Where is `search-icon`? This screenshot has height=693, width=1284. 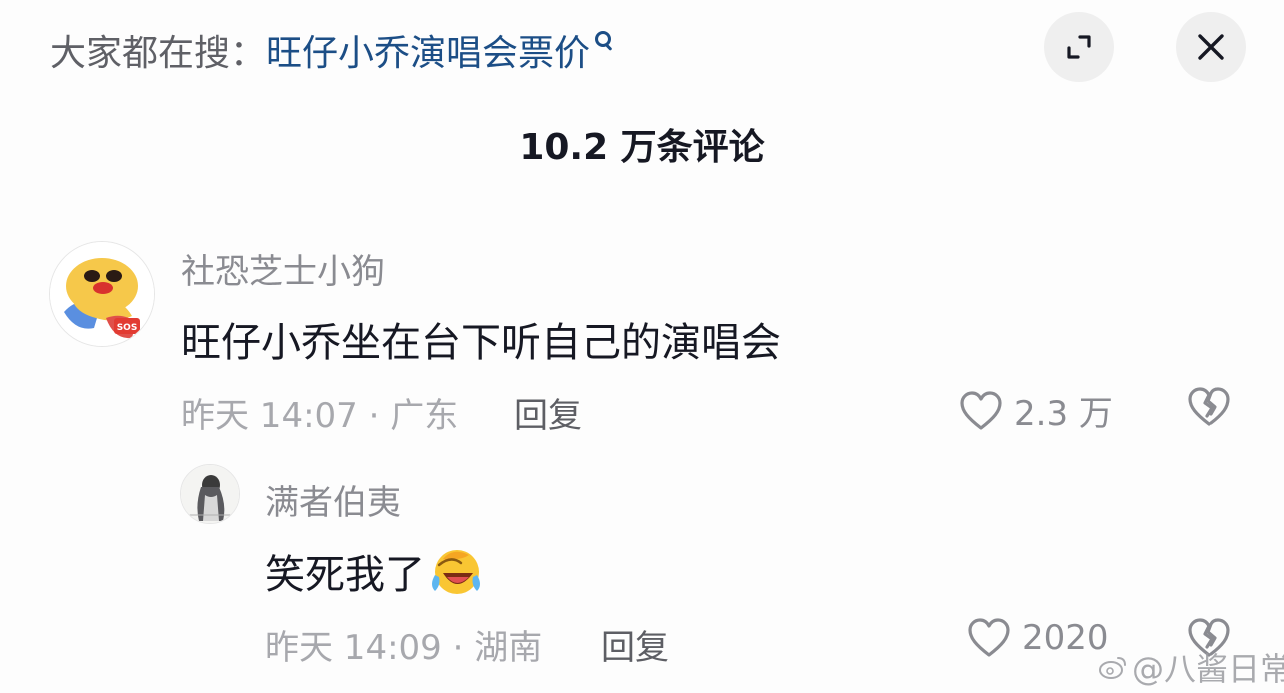 search-icon is located at coordinates (603, 42).